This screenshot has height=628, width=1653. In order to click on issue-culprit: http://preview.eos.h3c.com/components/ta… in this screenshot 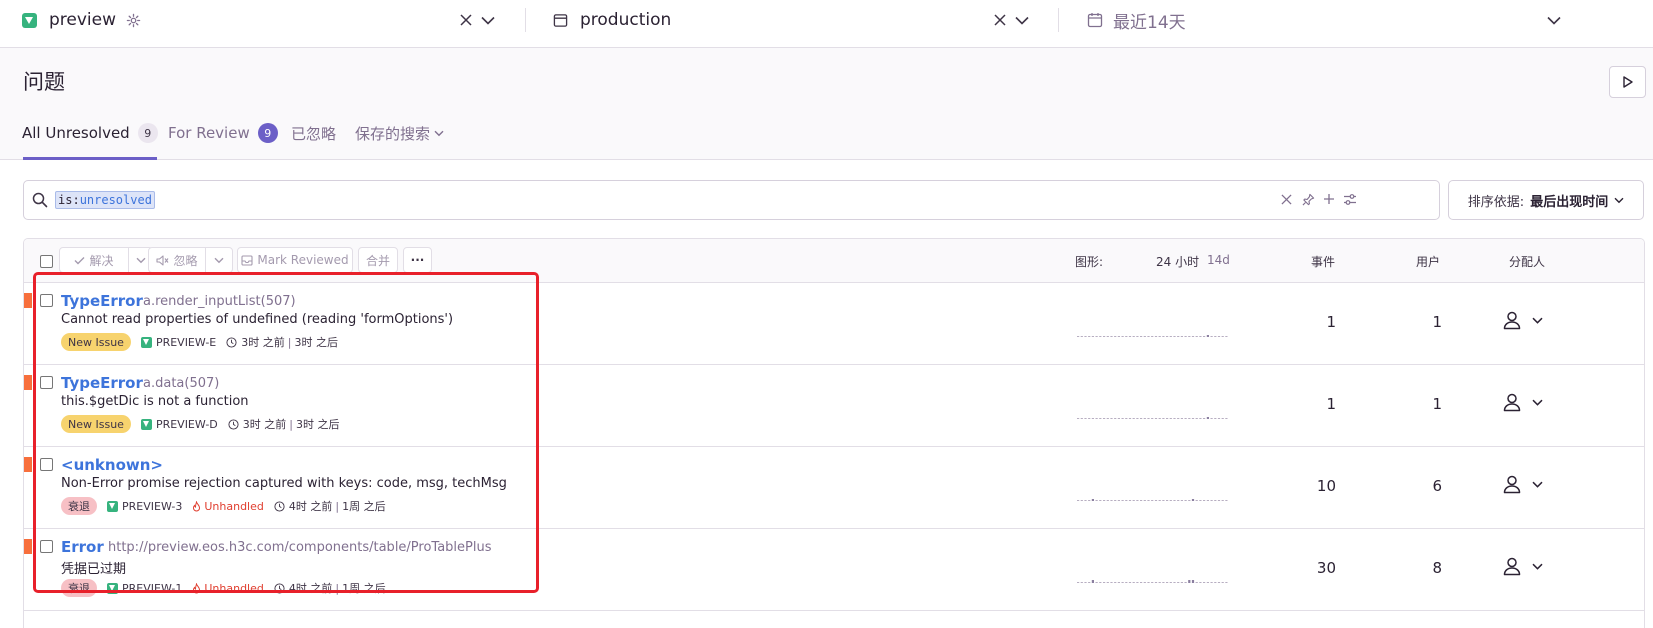, I will do `click(300, 547)`.